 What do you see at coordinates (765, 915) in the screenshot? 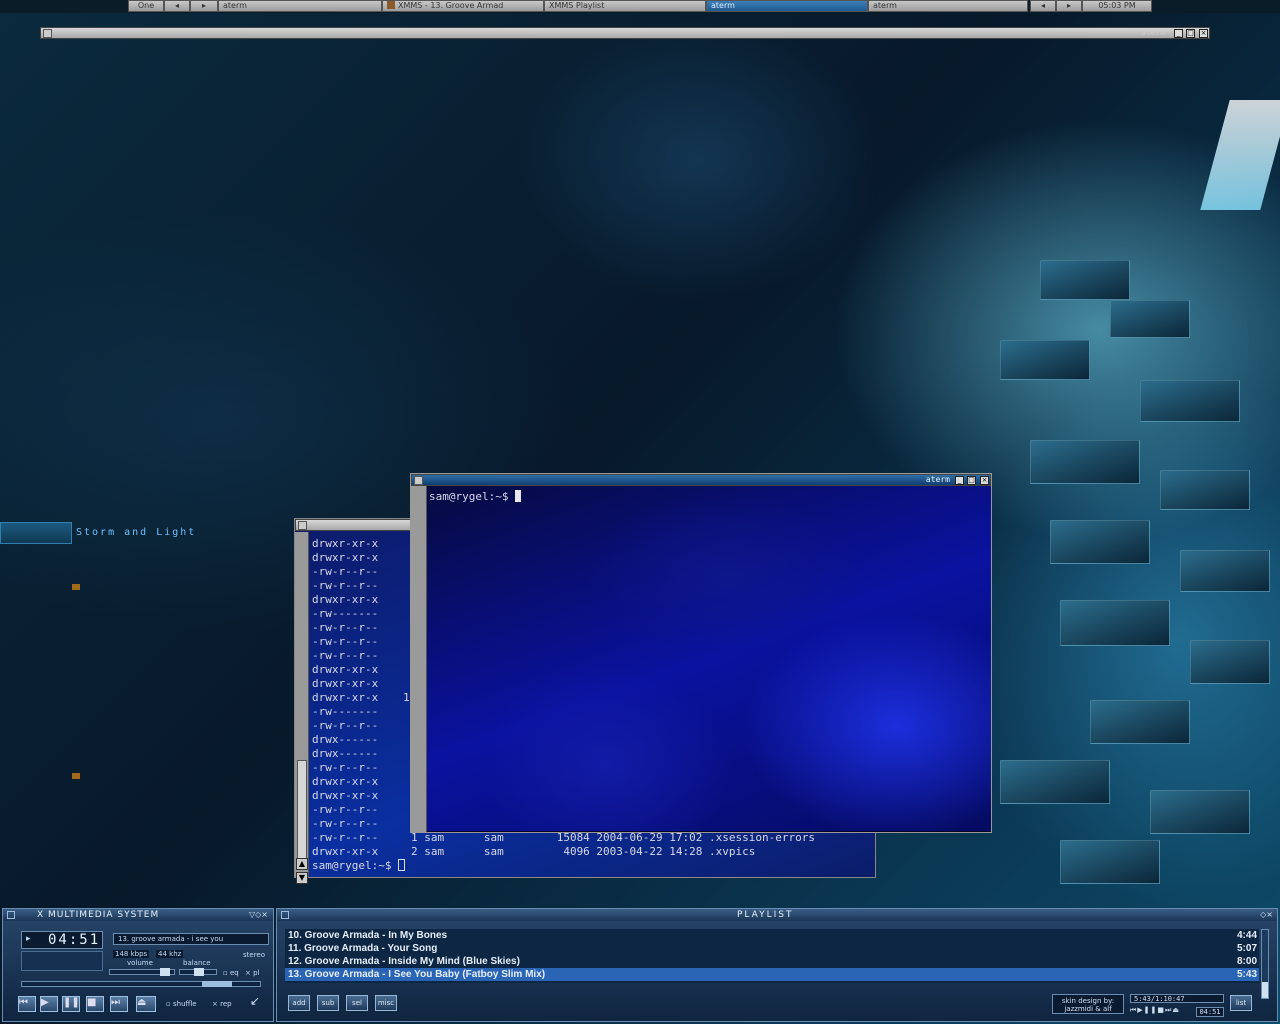
I see `playlist-title: PLAYLIST` at bounding box center [765, 915].